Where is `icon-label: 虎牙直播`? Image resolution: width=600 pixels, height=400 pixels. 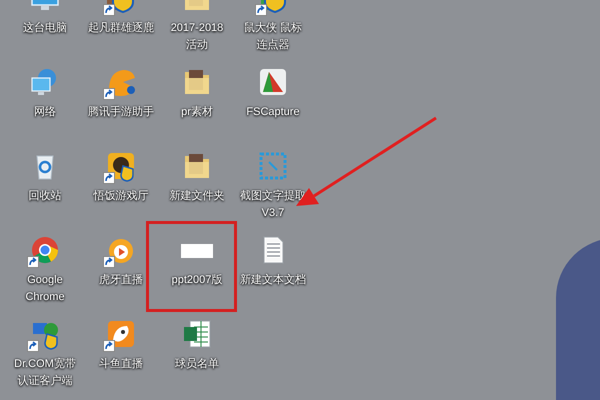
icon-label: 虎牙直播 is located at coordinates (121, 280).